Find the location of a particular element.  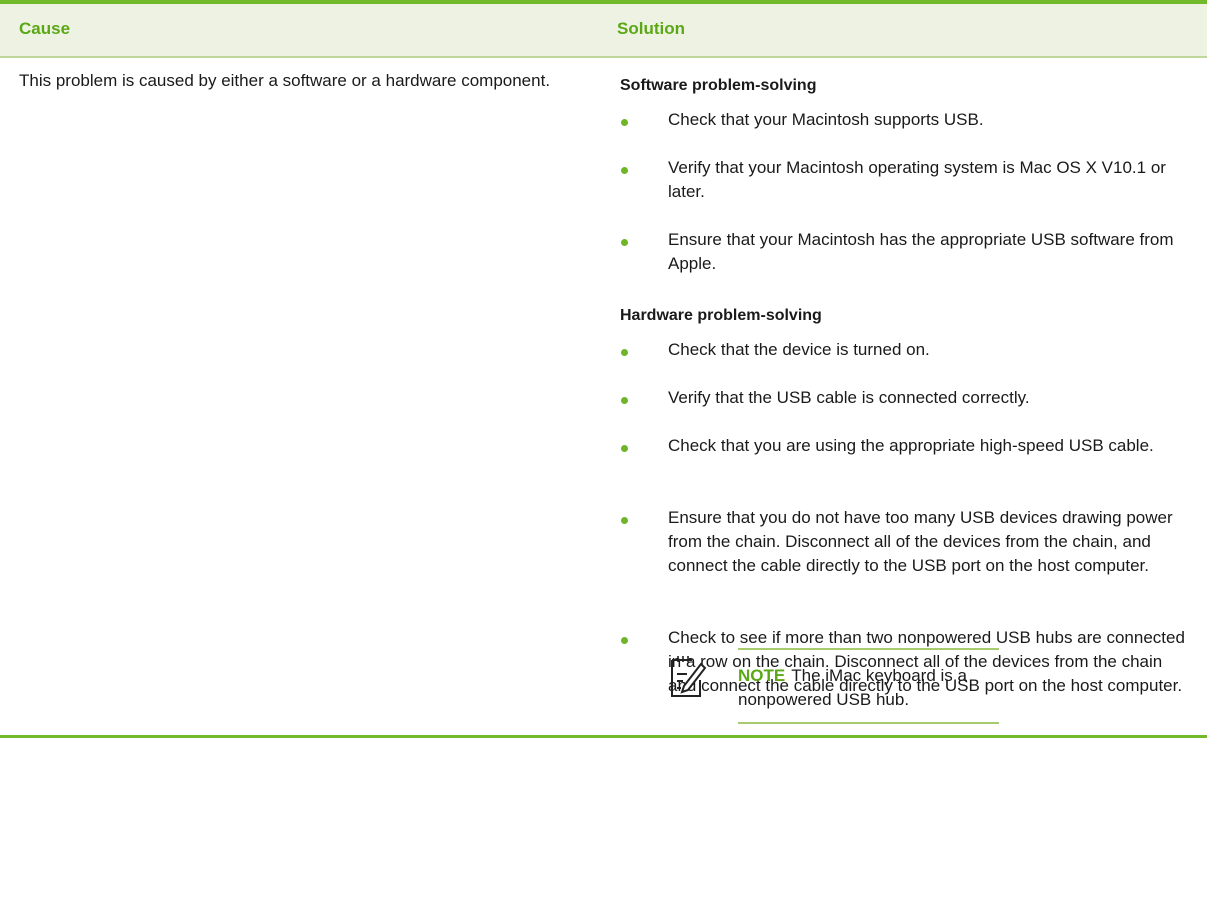

header-cause: Cause is located at coordinates (45, 28).